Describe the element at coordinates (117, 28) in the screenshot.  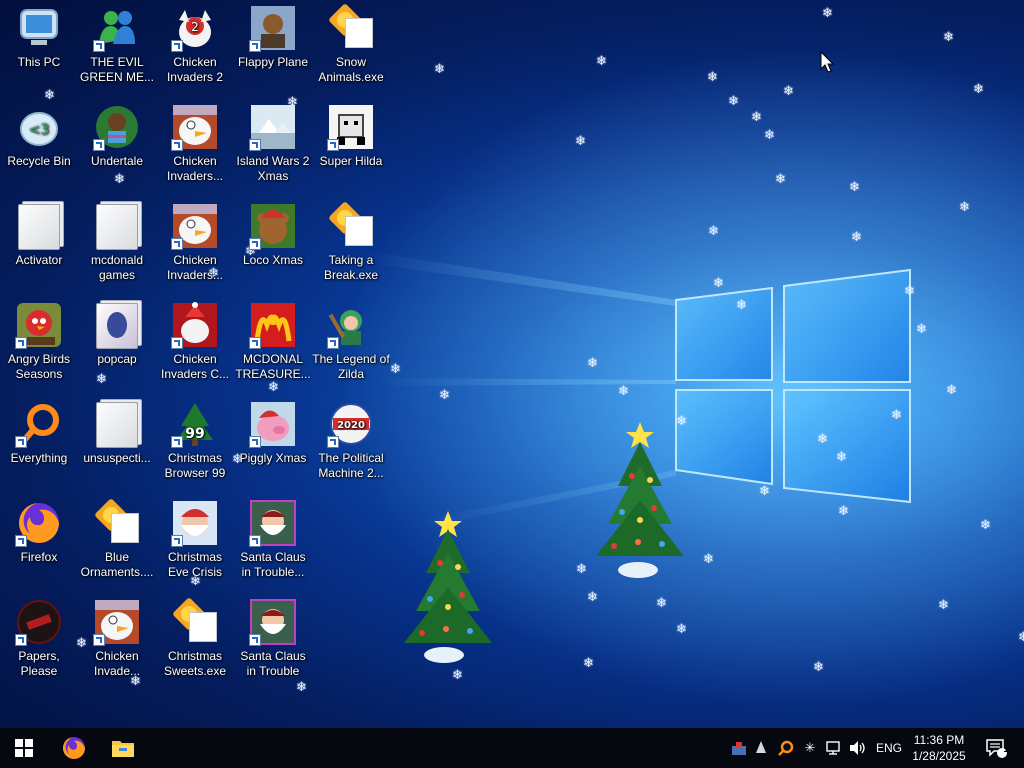
I see `msn-messenger-icon` at that location.